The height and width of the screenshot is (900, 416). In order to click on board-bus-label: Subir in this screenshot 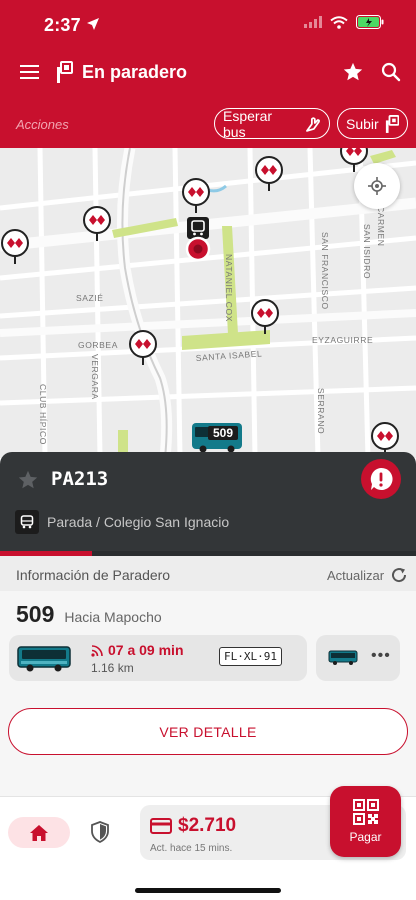, I will do `click(362, 123)`.